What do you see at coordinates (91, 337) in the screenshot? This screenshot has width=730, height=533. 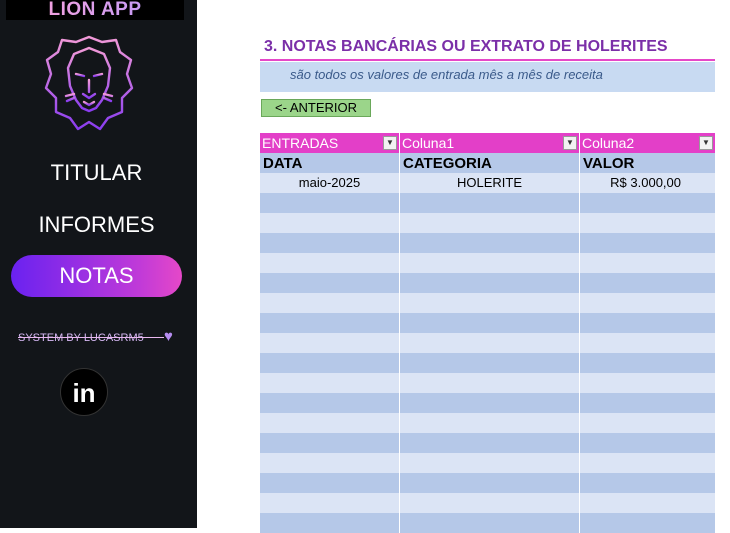 I see `strike-line` at bounding box center [91, 337].